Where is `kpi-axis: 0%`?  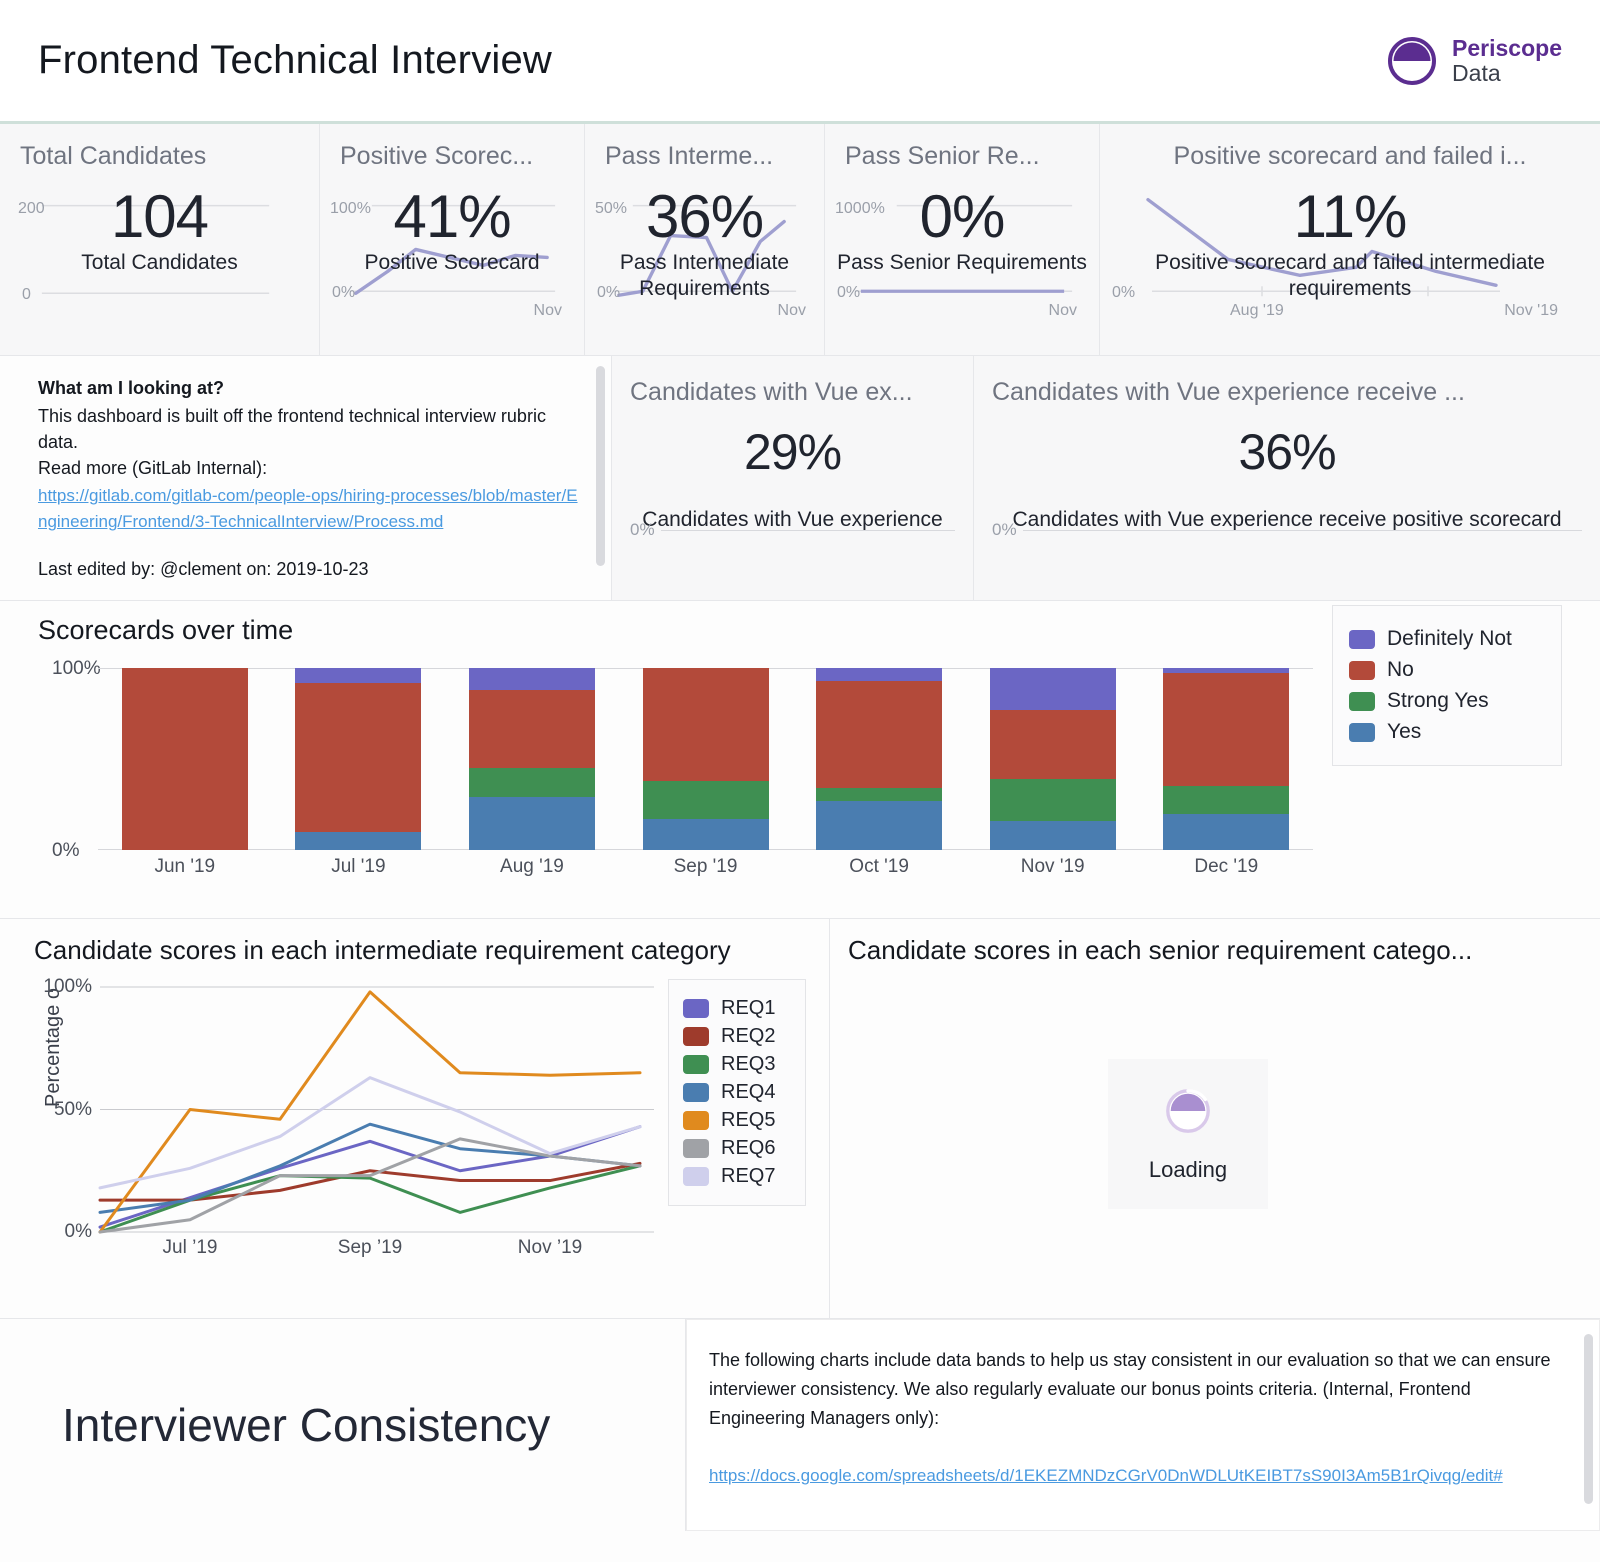 kpi-axis: 0% is located at coordinates (792, 530).